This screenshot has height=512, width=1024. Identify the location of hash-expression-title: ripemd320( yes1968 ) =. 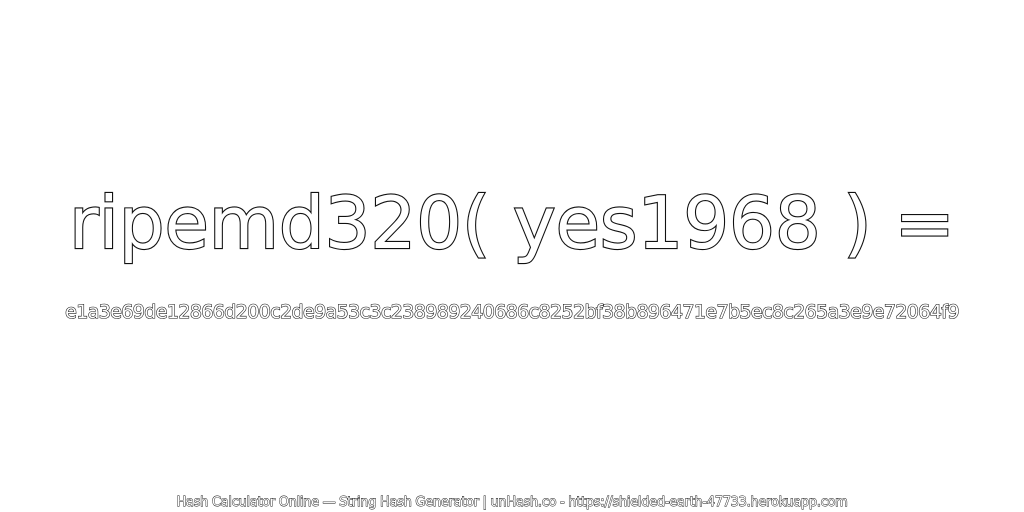
(512, 223).